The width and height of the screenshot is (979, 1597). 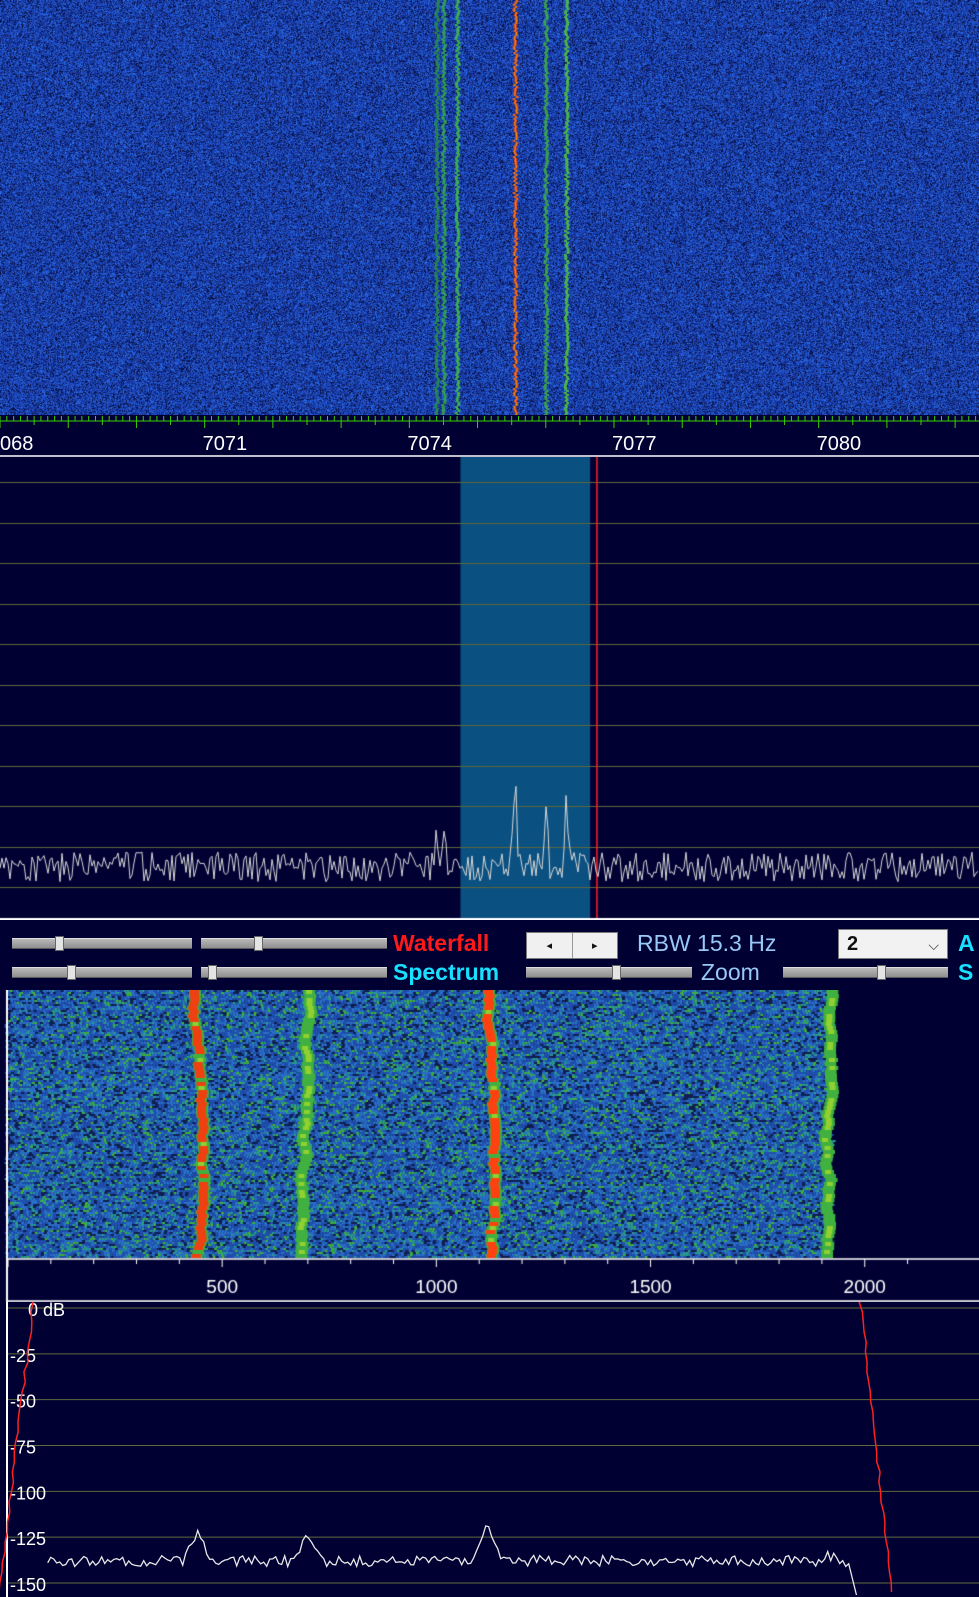 I want to click on prev-arrow-icon: ◂, so click(x=550, y=945).